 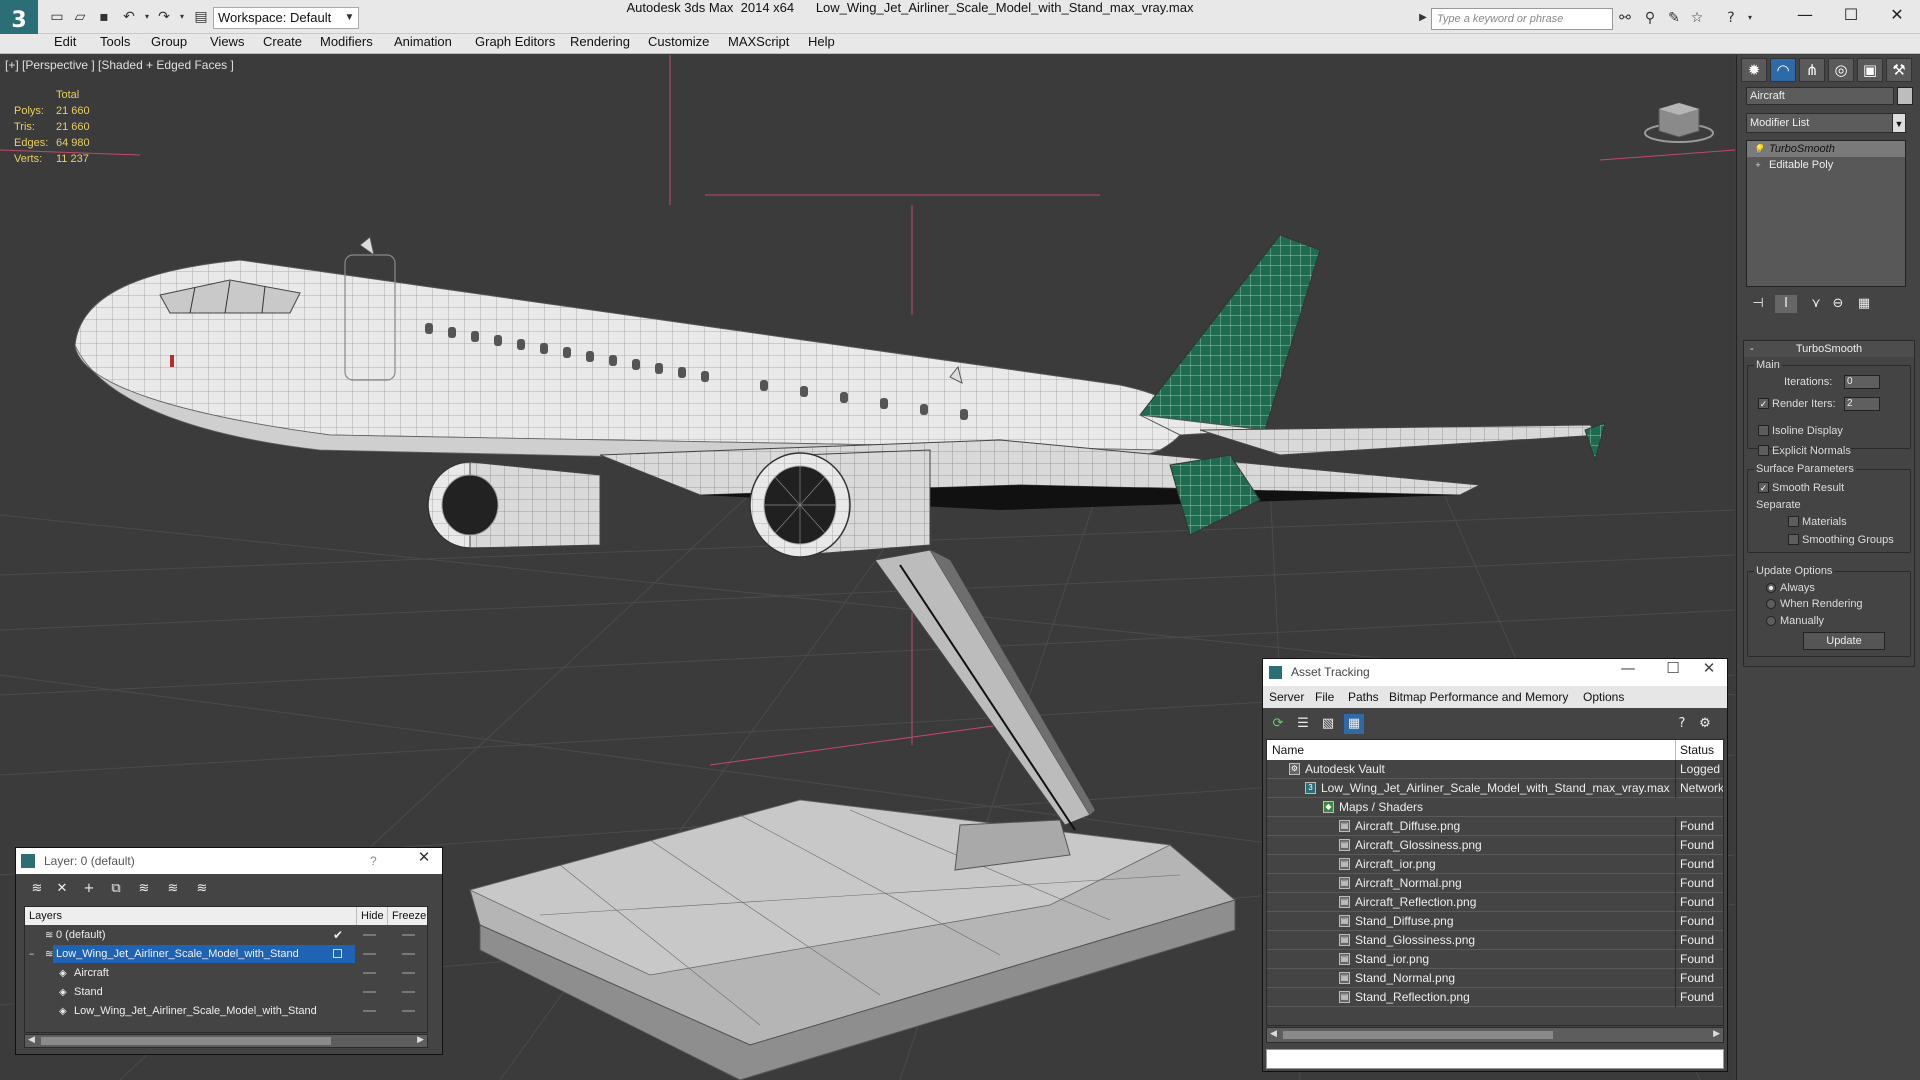 I want to click on object-name-field: Aircraft, so click(x=1820, y=96).